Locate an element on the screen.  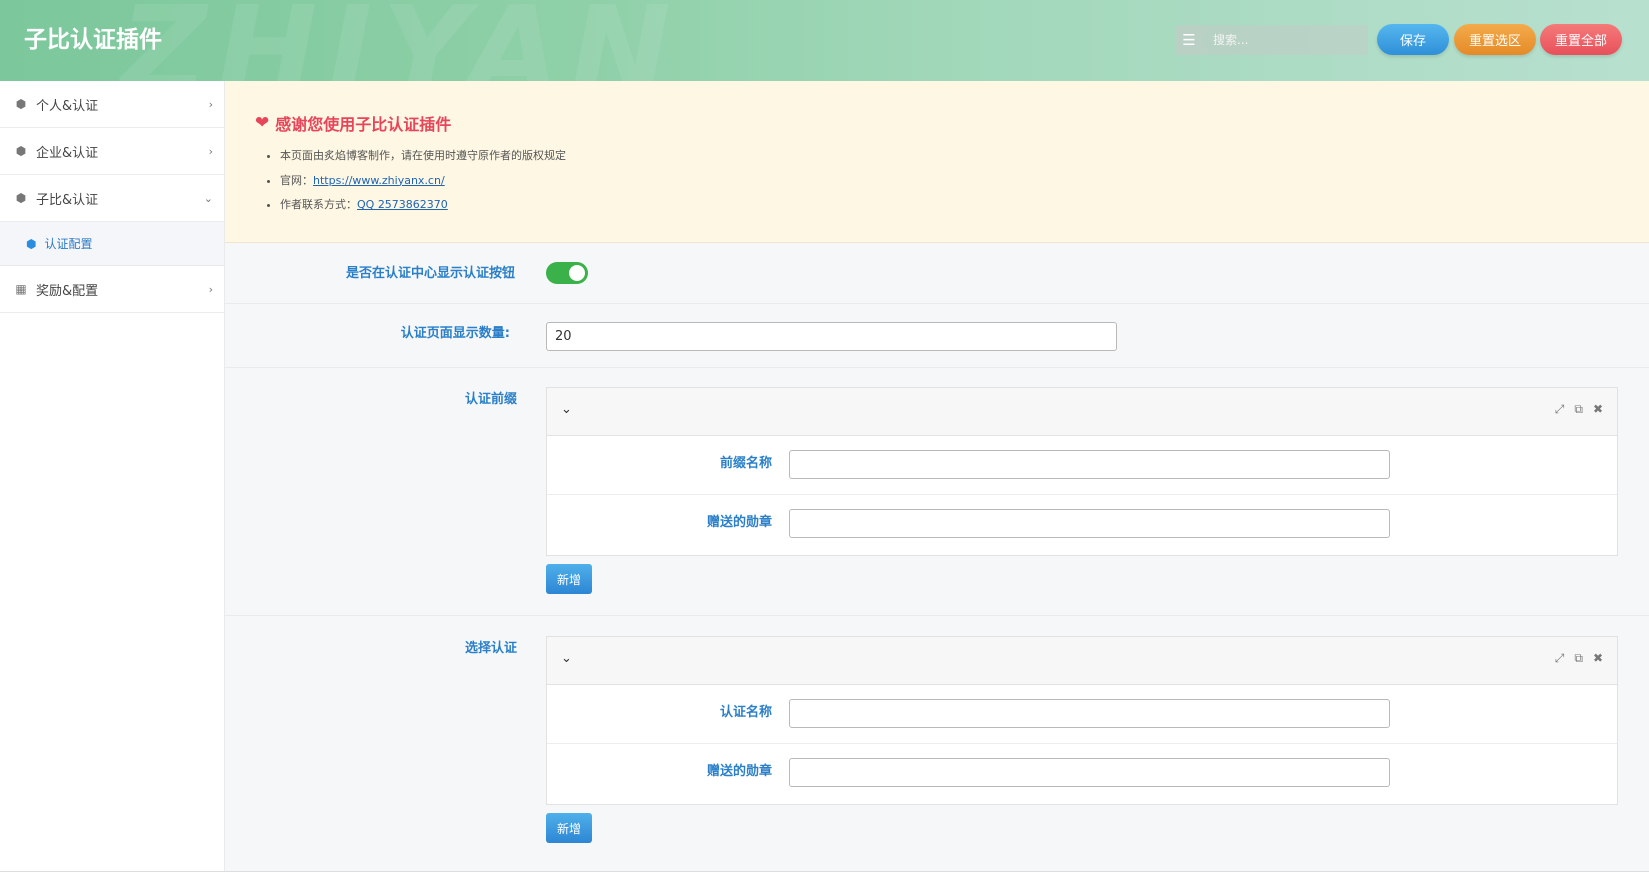
show-button-toggle is located at coordinates (567, 273).